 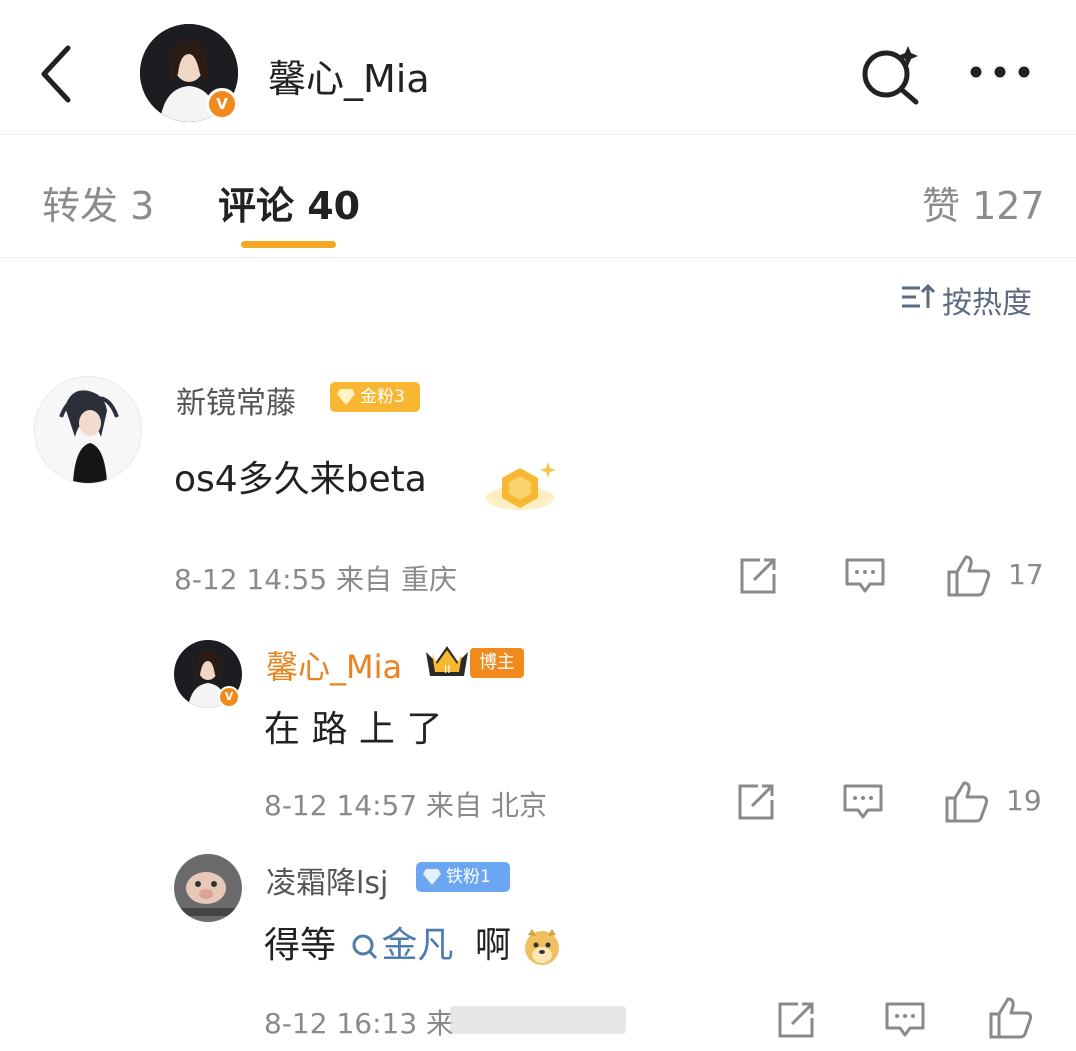 What do you see at coordinates (365, 947) in the screenshot?
I see `search-link-icon` at bounding box center [365, 947].